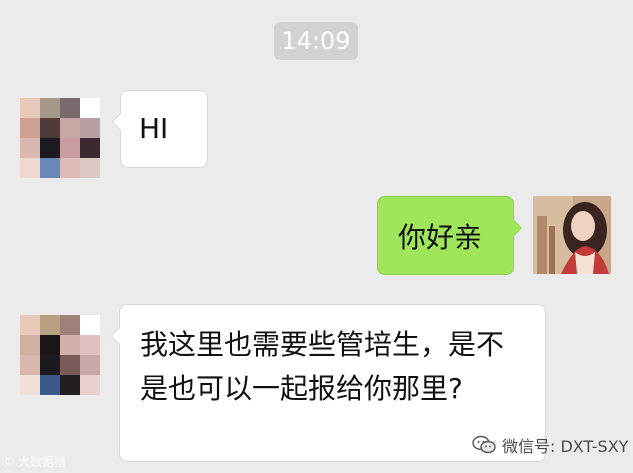  I want to click on profile-photo-icon, so click(572, 235).